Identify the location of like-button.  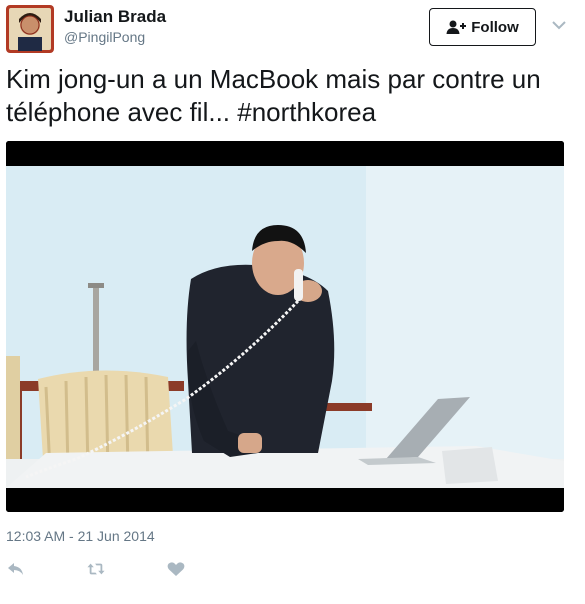
(176, 569).